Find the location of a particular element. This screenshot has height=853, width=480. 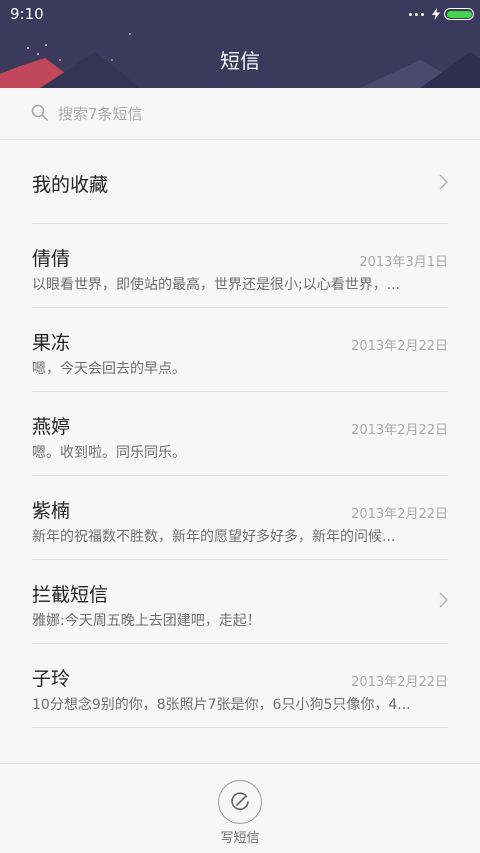

status-time: 9:10 is located at coordinates (27, 14).